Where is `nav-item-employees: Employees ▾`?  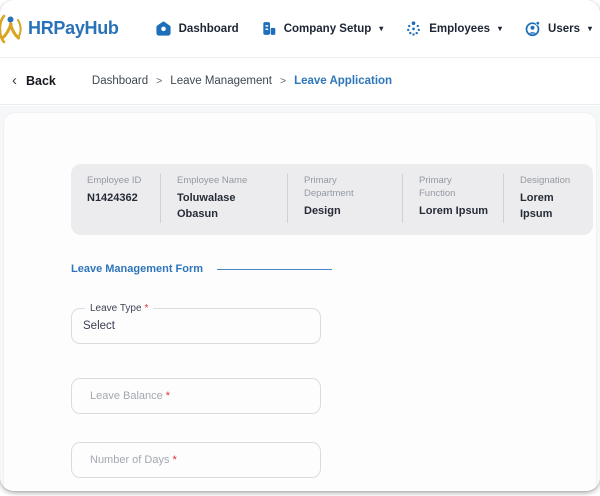 nav-item-employees: Employees ▾ is located at coordinates (453, 28).